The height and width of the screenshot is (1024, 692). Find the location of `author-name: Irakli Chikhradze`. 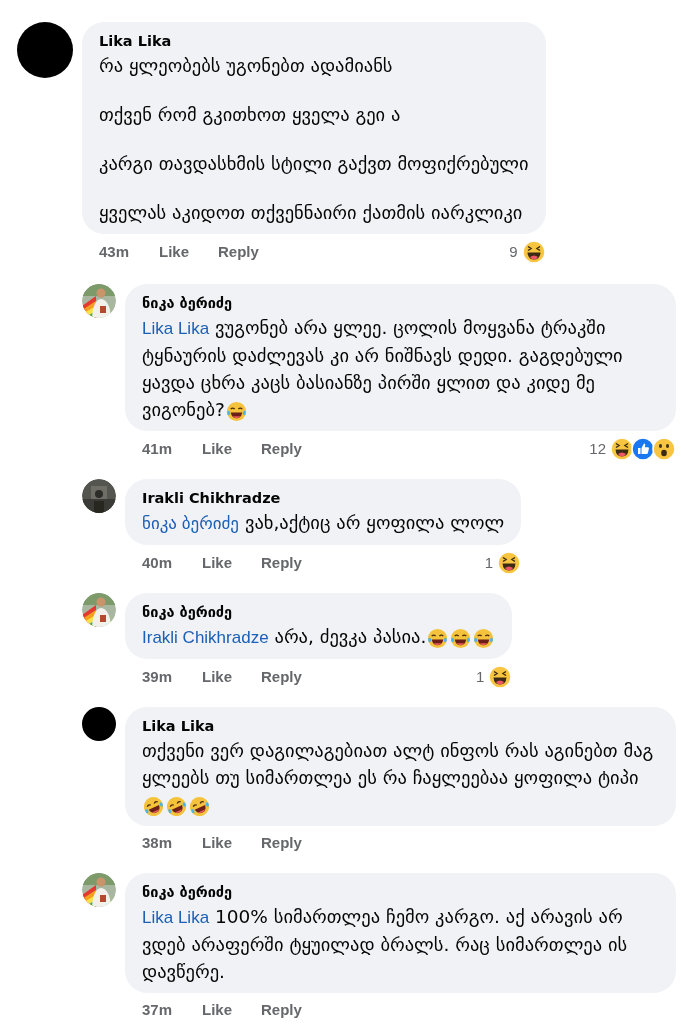

author-name: Irakli Chikhradze is located at coordinates (323, 498).